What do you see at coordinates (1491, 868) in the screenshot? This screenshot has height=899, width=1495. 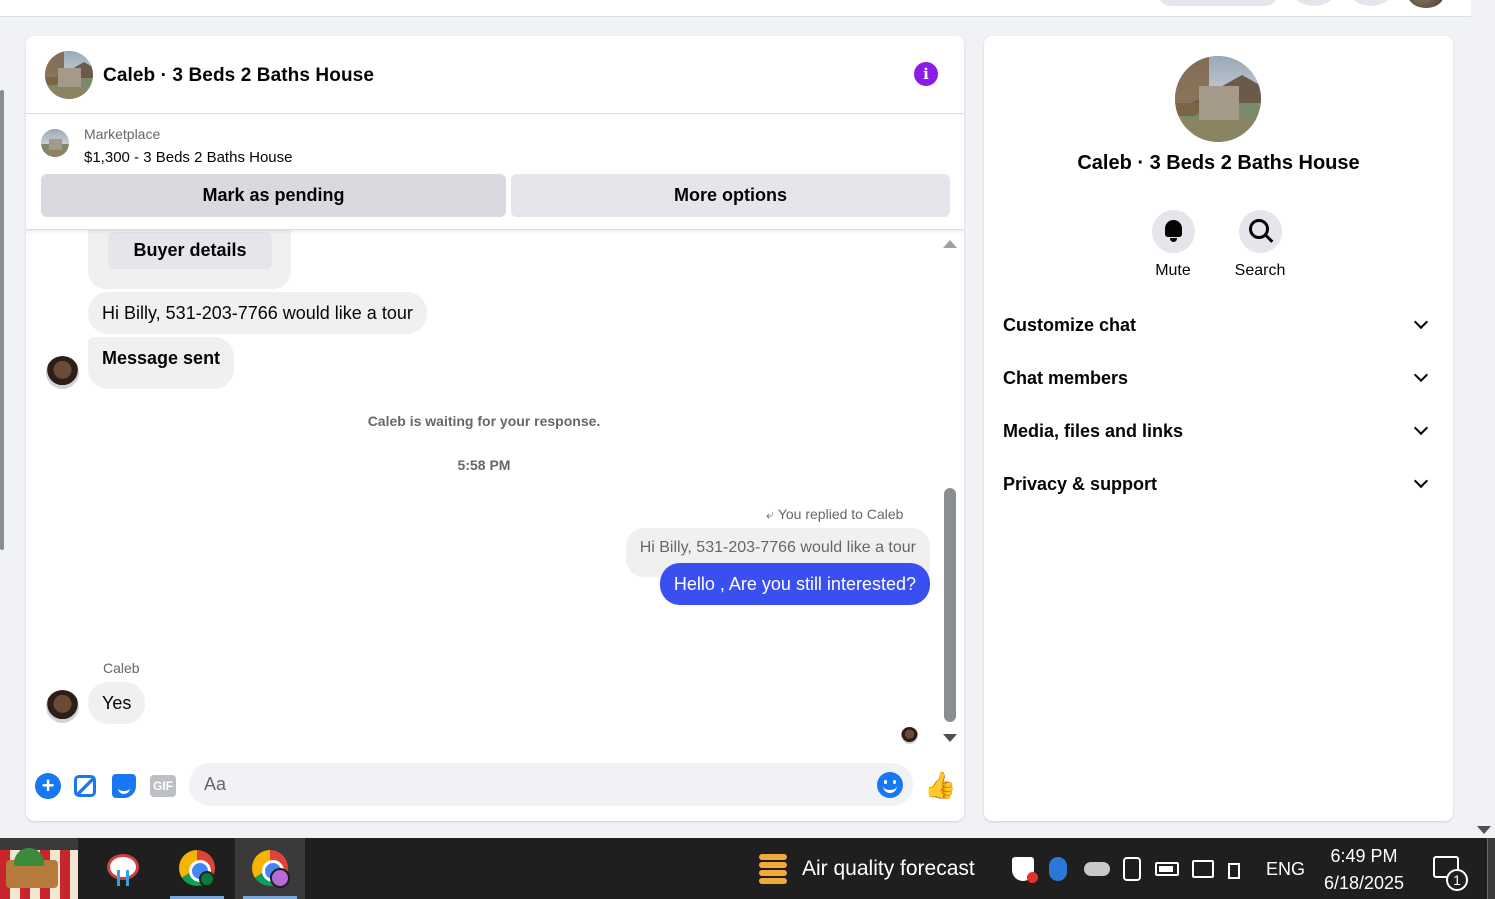 I see `show-desktop-button` at bounding box center [1491, 868].